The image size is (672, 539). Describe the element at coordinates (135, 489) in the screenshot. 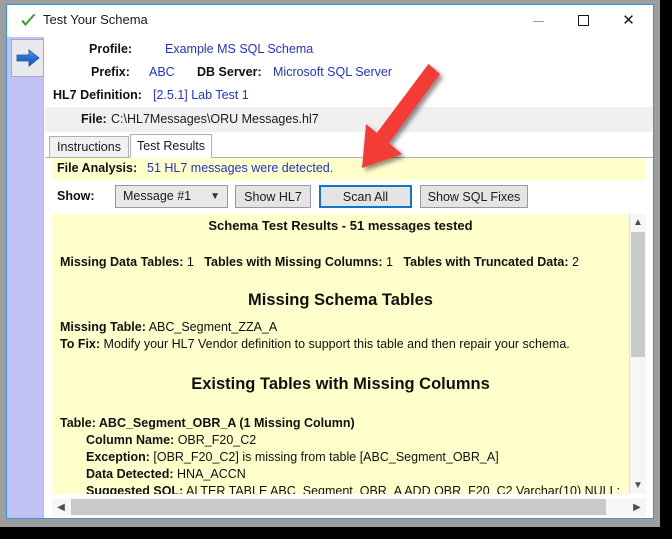

I see `suggested-sql-label: Suggested SQL:` at that location.